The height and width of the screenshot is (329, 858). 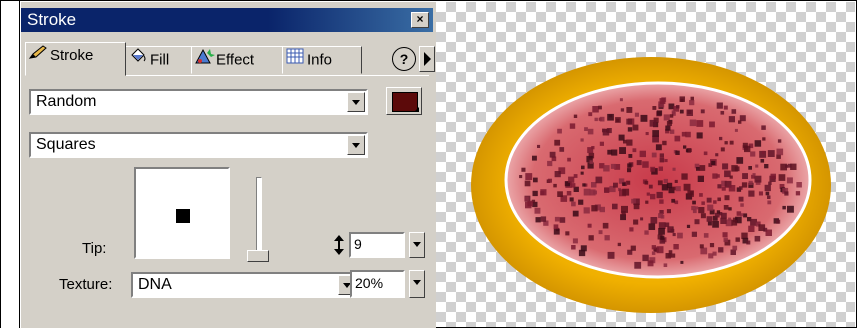 I want to click on effect-icon, so click(x=205, y=60).